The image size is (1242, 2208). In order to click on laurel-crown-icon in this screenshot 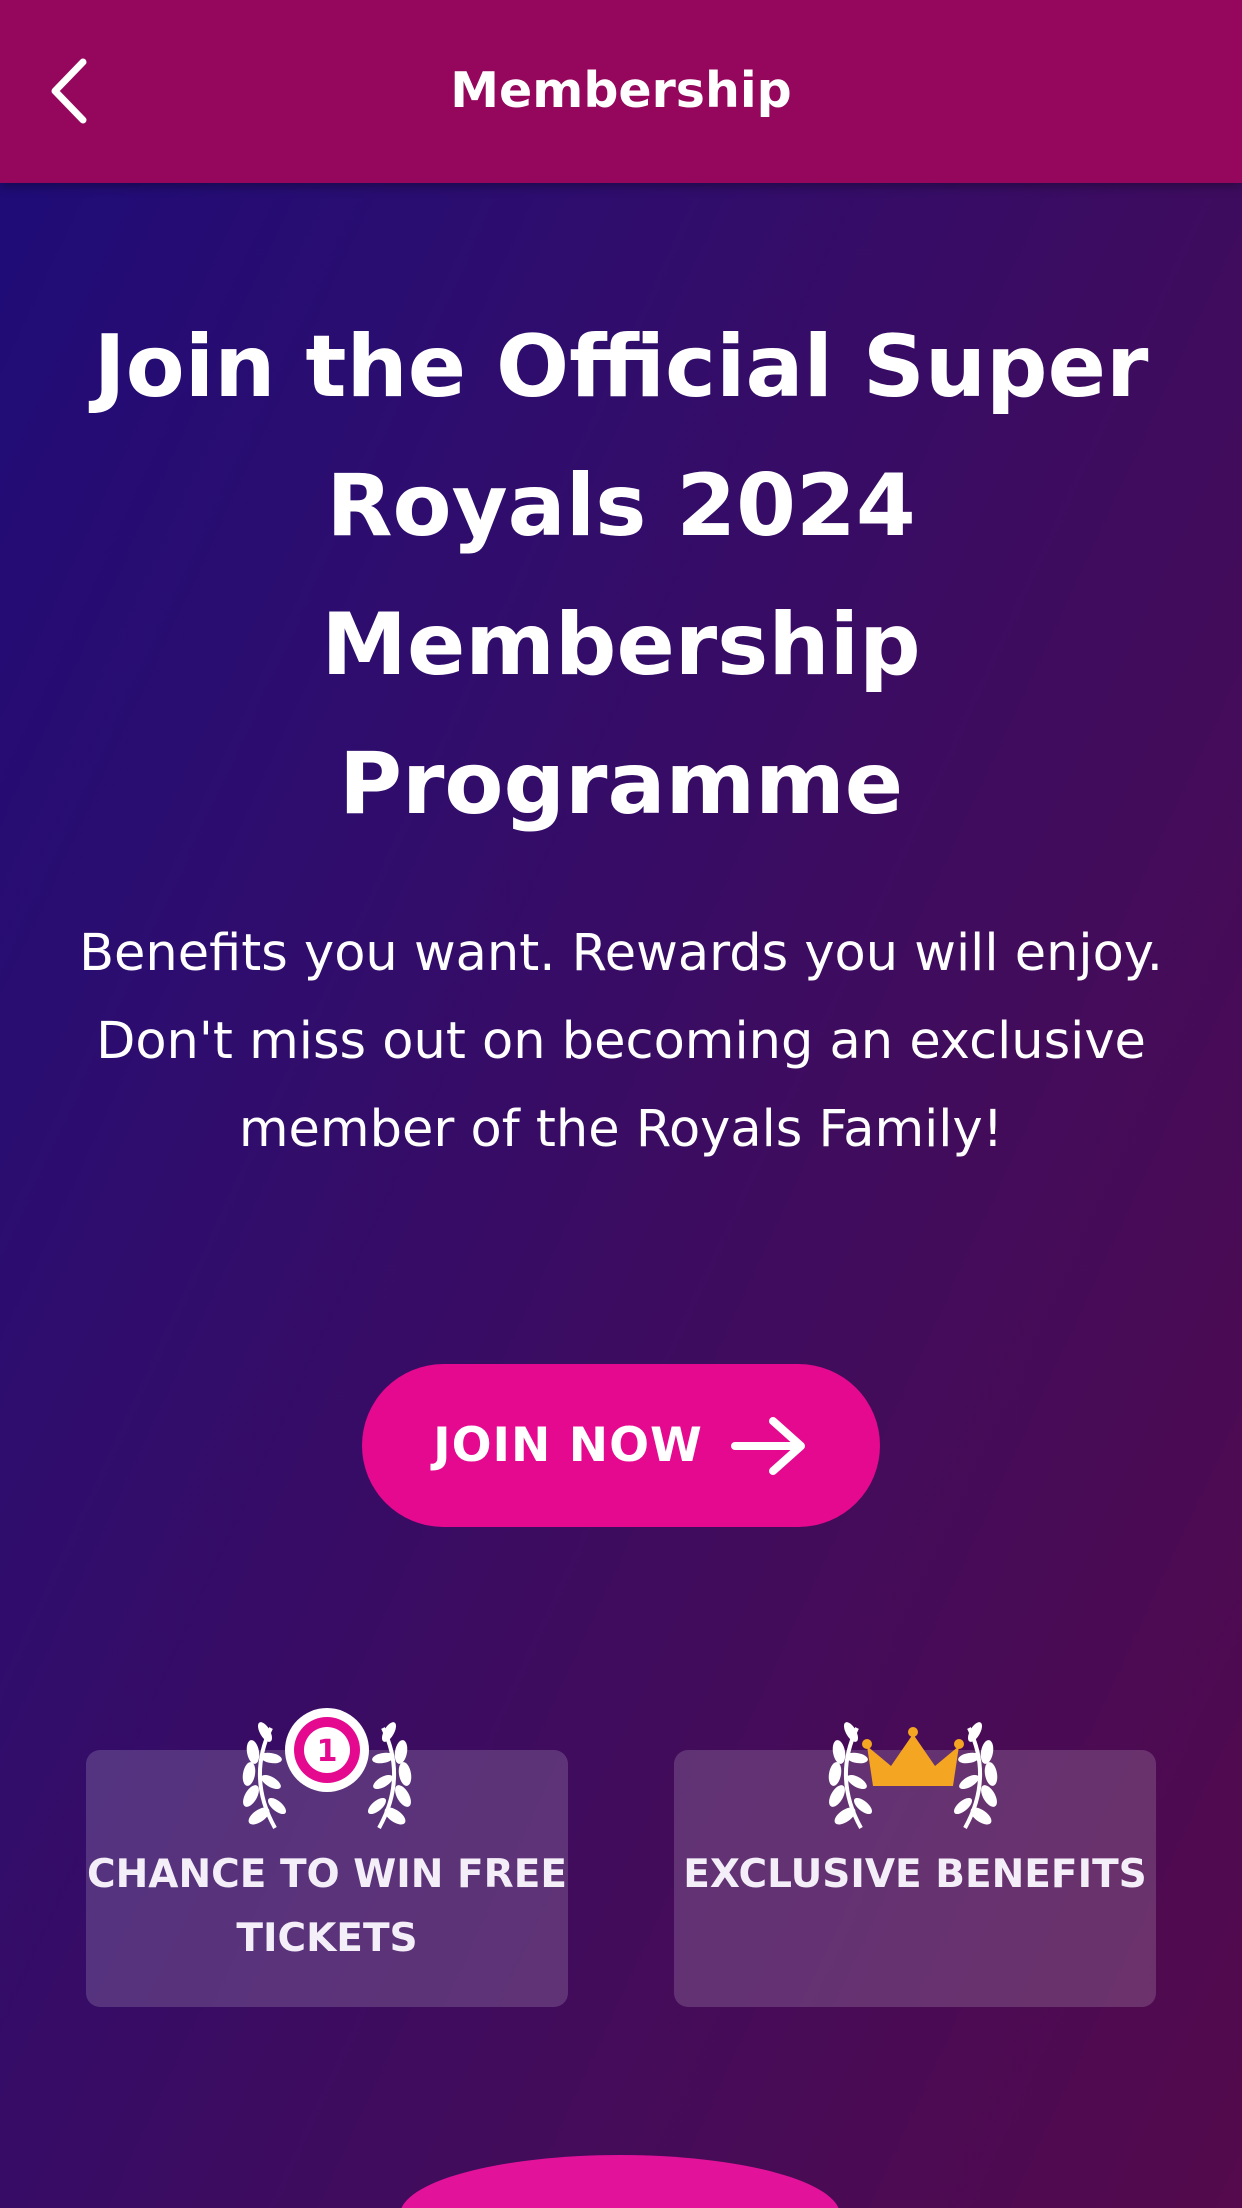, I will do `click(913, 1775)`.